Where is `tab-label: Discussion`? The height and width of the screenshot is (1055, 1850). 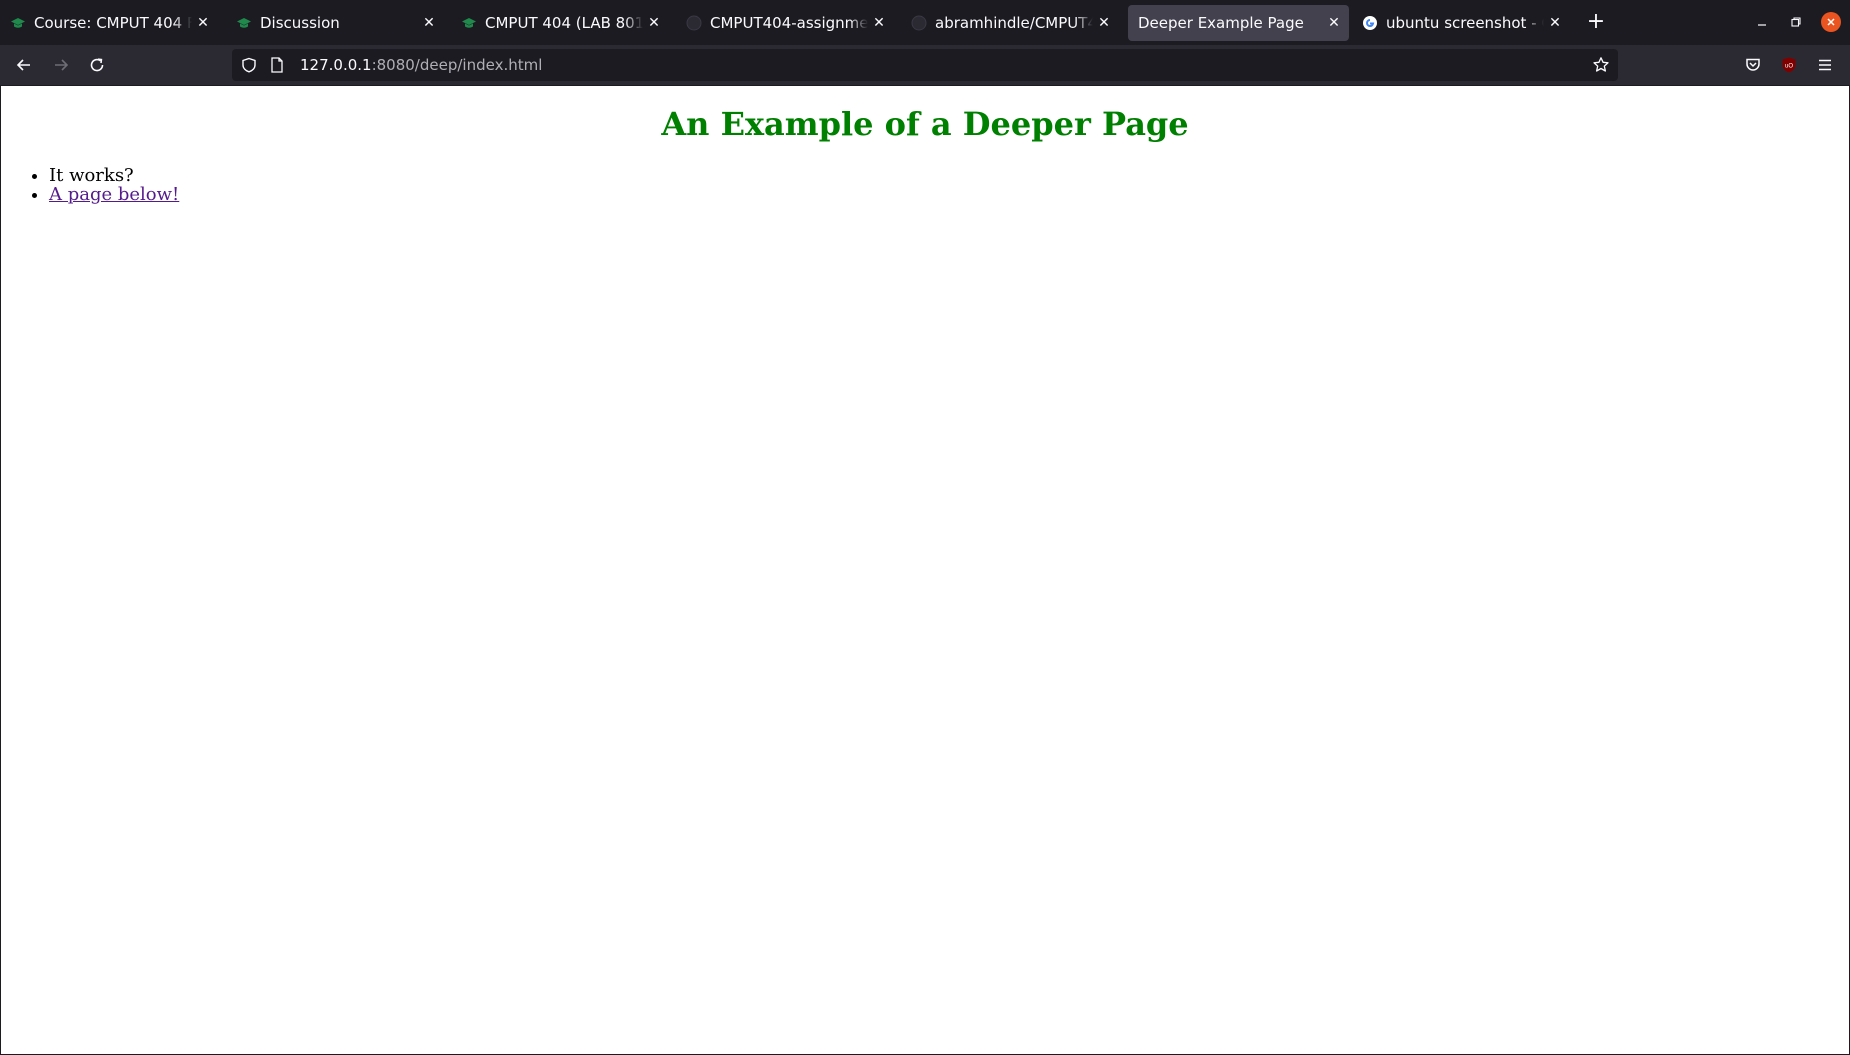 tab-label: Discussion is located at coordinates (300, 23).